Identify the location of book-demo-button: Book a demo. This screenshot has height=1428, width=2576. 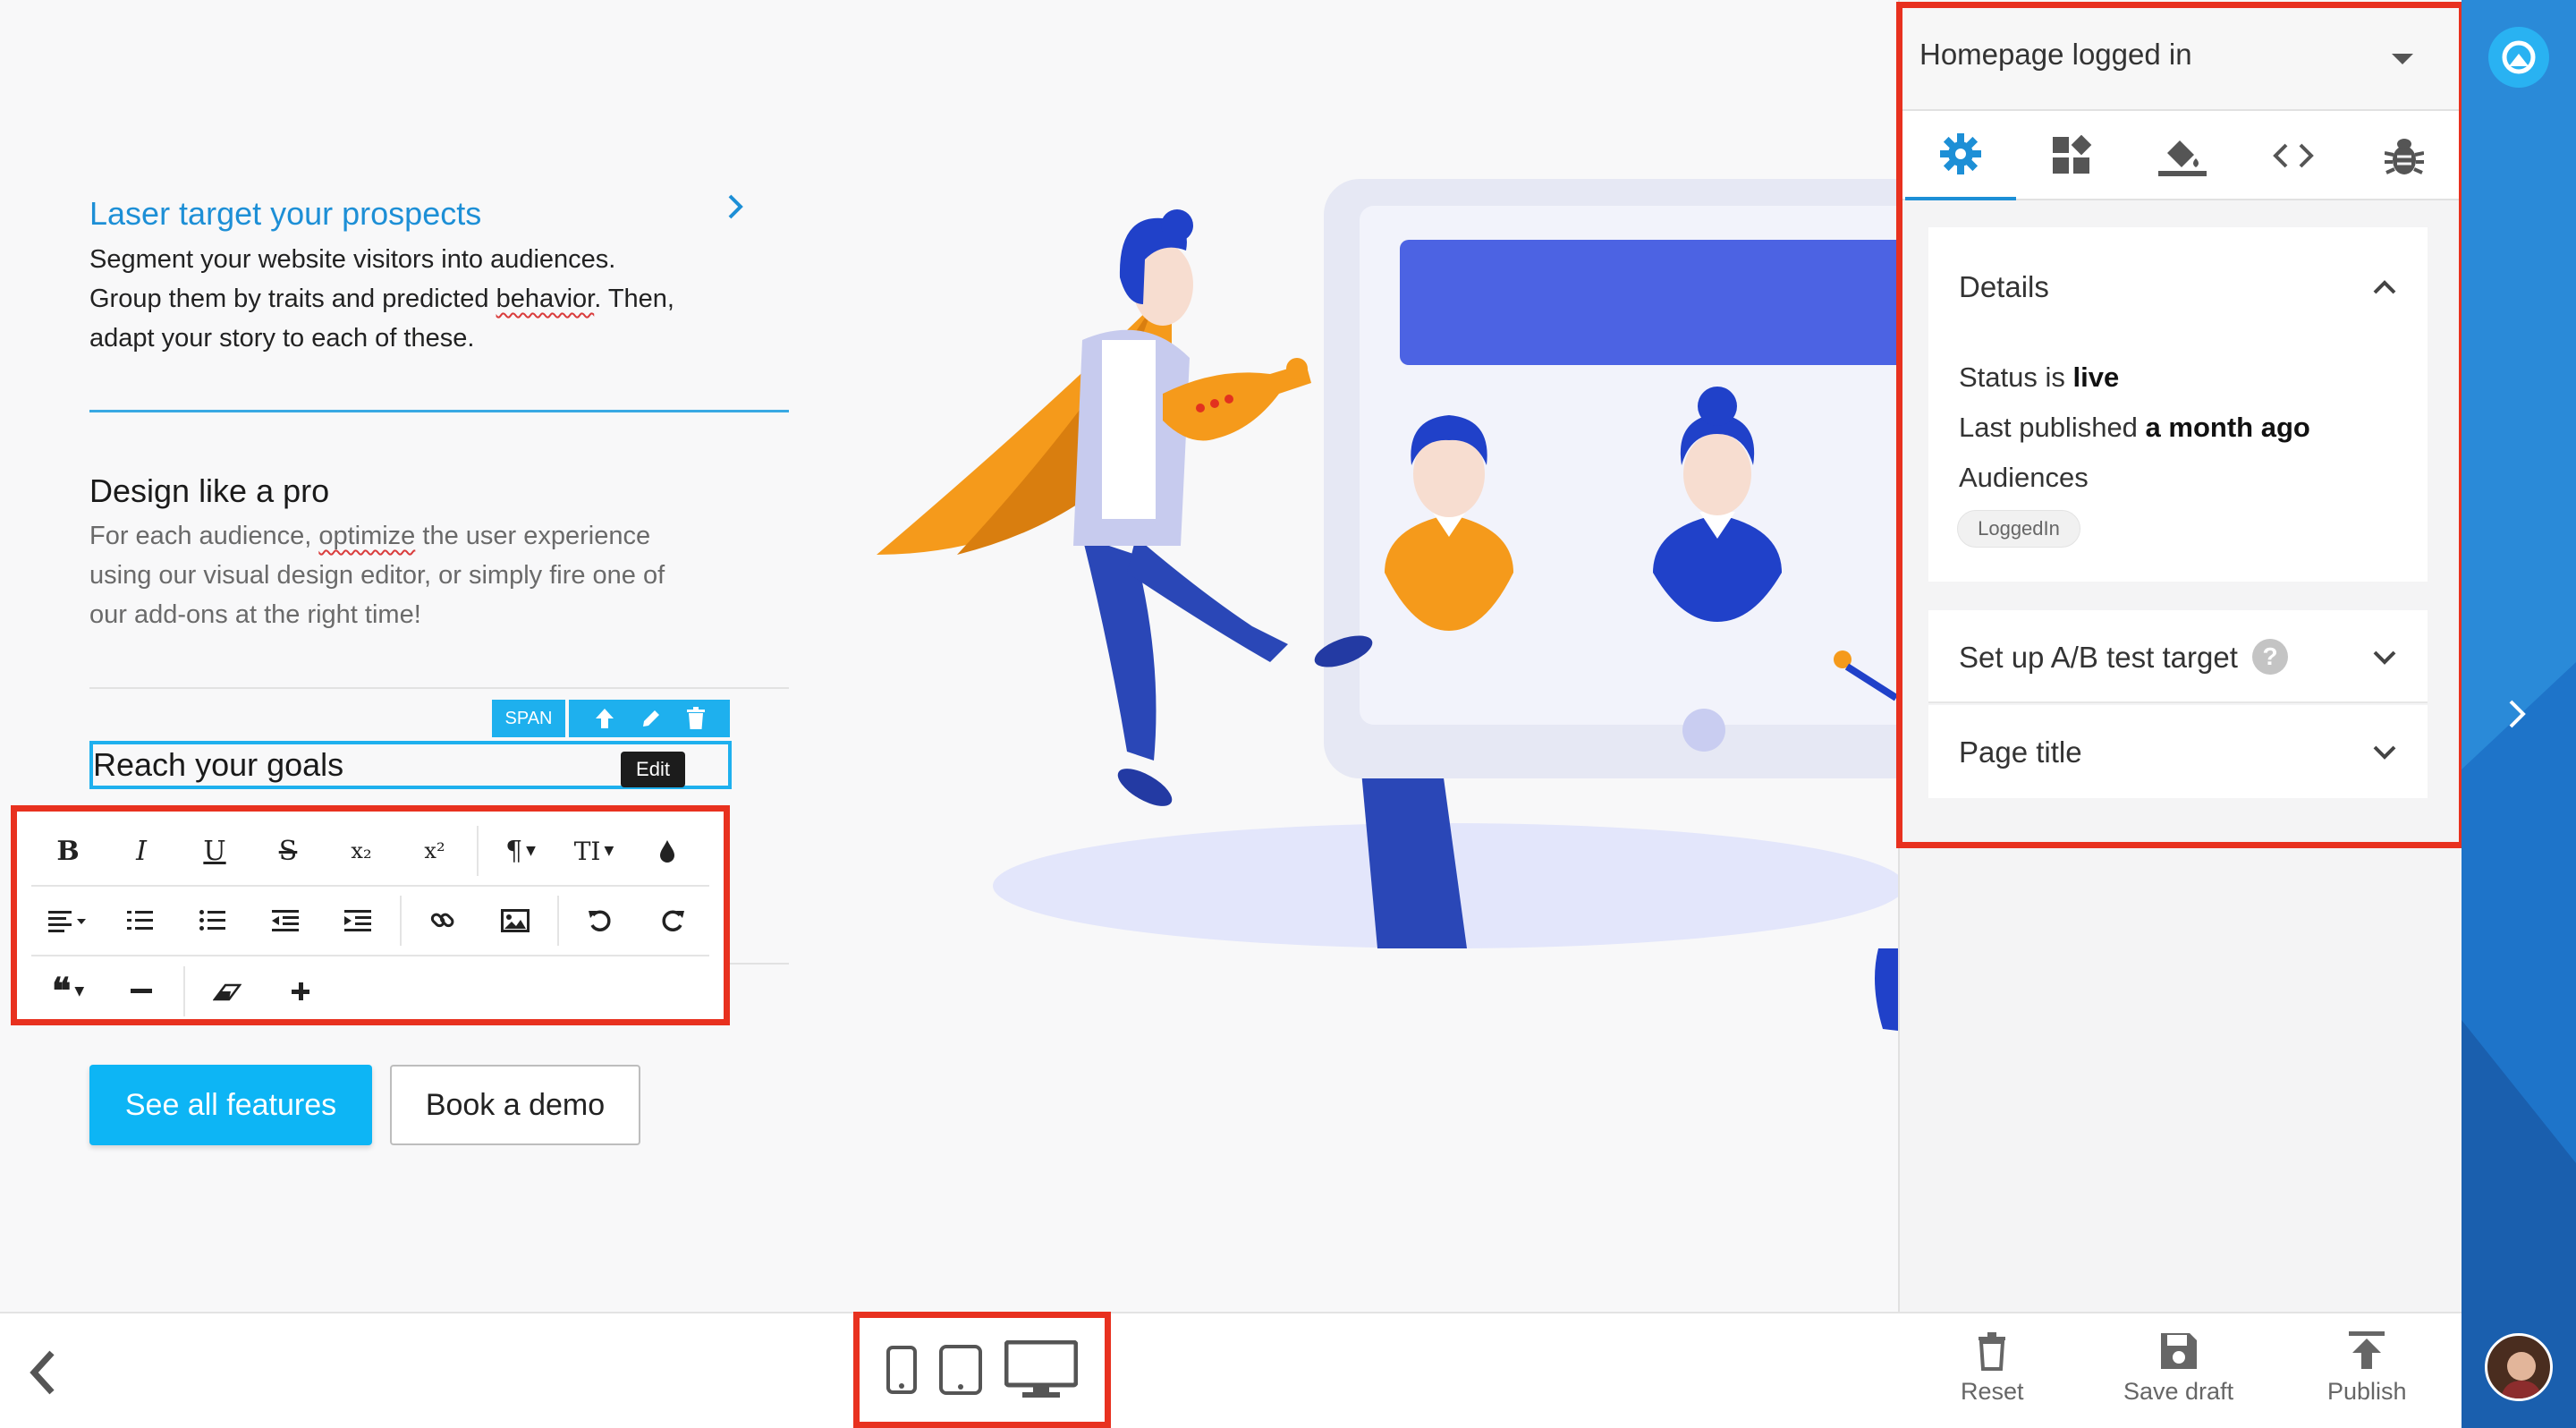
(515, 1105).